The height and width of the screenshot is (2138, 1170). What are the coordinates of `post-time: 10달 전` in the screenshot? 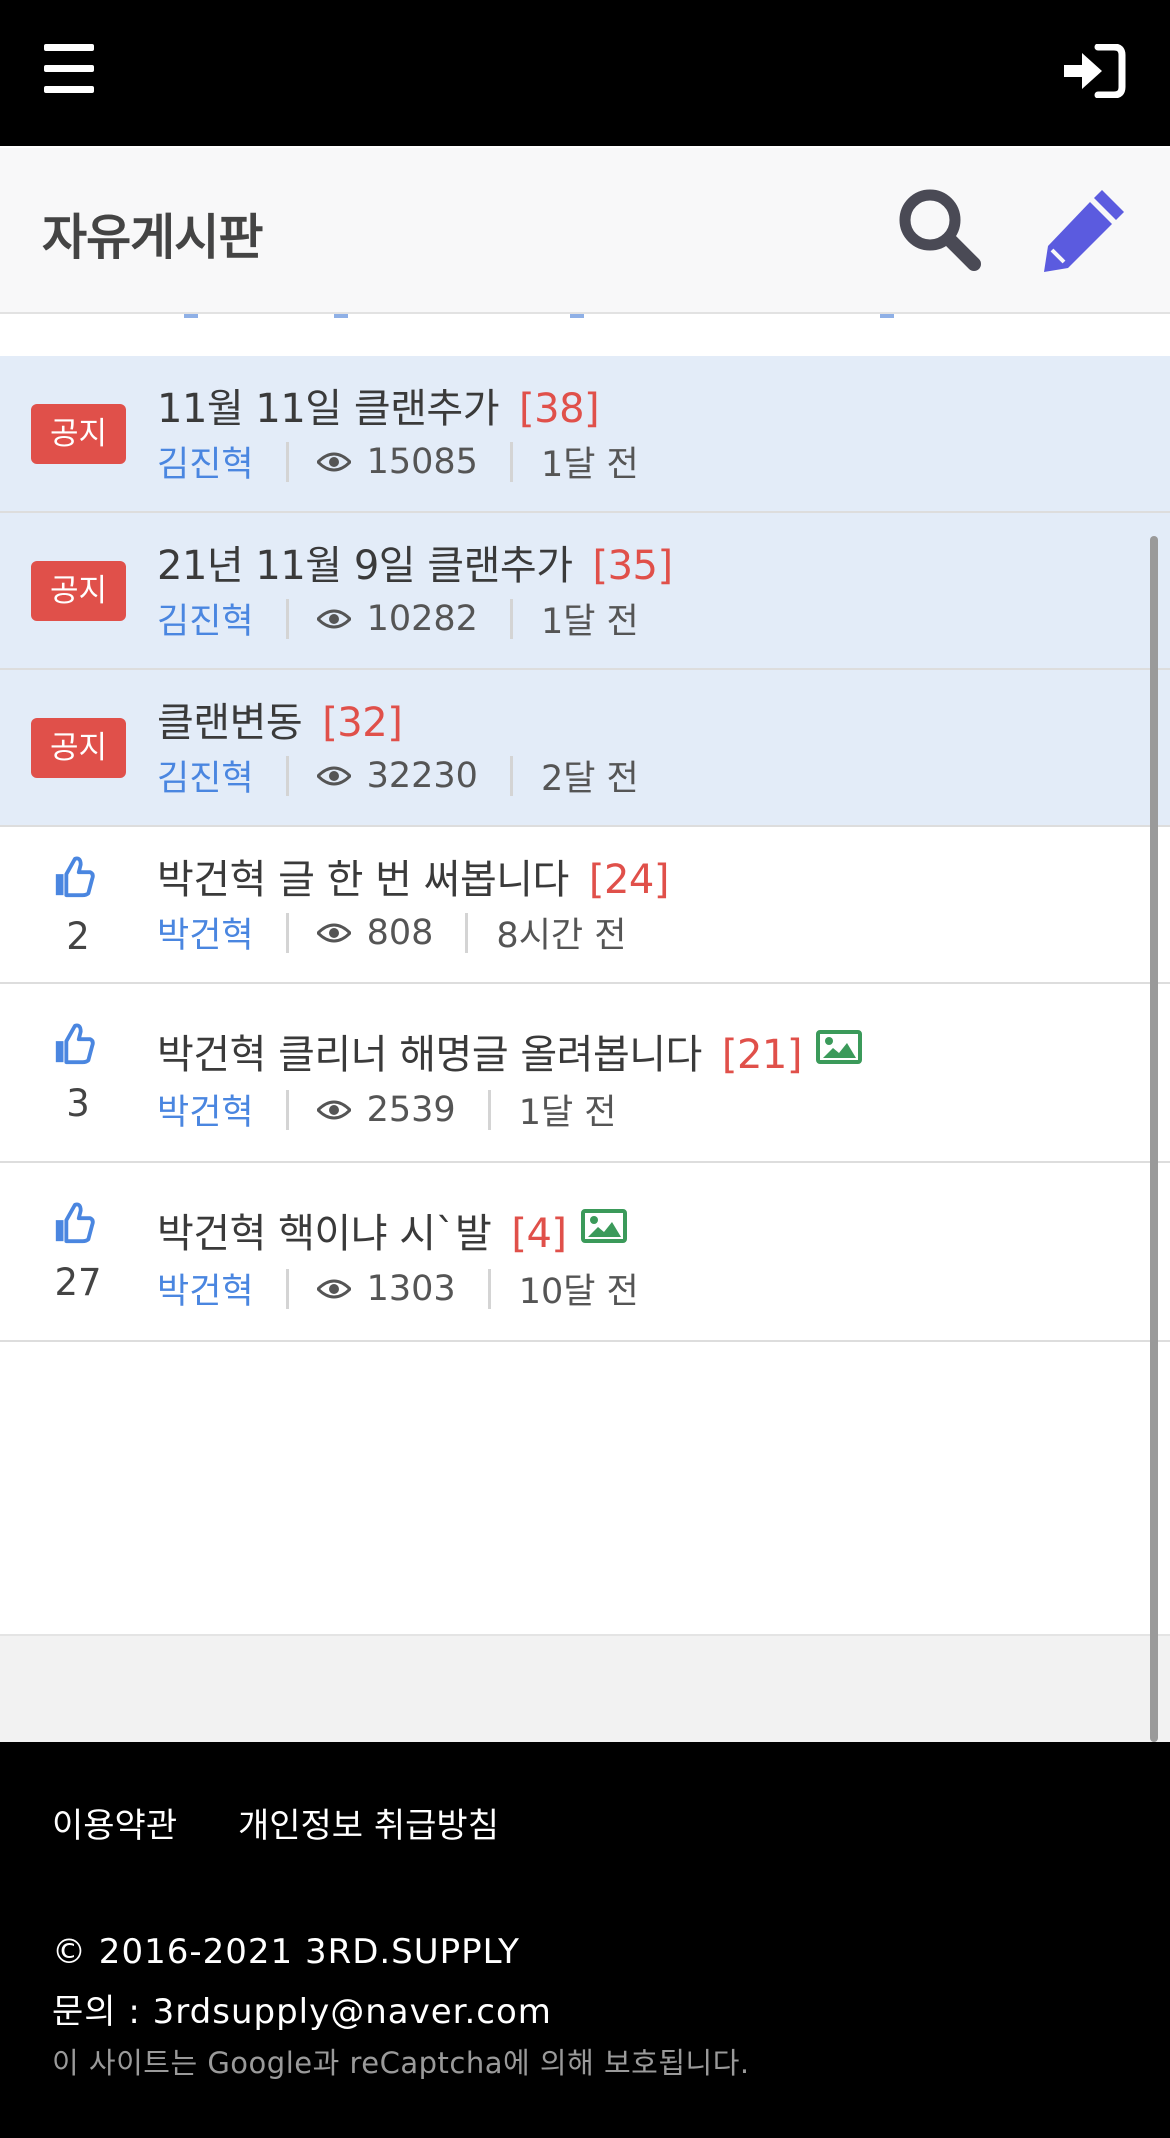 It's located at (578, 1292).